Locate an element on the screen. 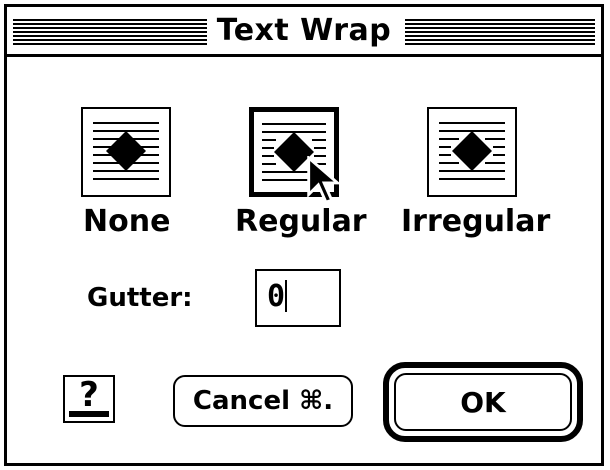 This screenshot has height=470, width=610. wrap-option-irregular is located at coordinates (472, 152).